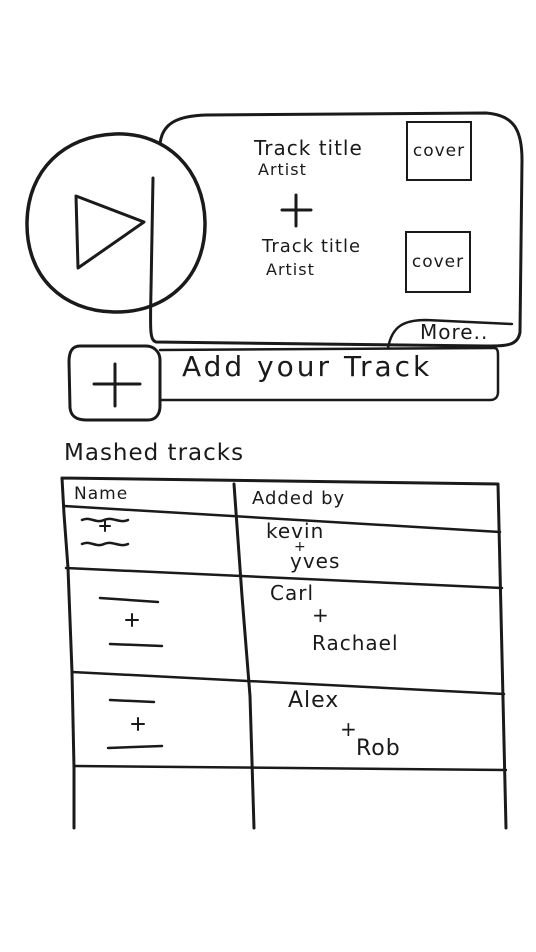  What do you see at coordinates (154, 453) in the screenshot?
I see `mashed-tracks-heading: Mashed tracks` at bounding box center [154, 453].